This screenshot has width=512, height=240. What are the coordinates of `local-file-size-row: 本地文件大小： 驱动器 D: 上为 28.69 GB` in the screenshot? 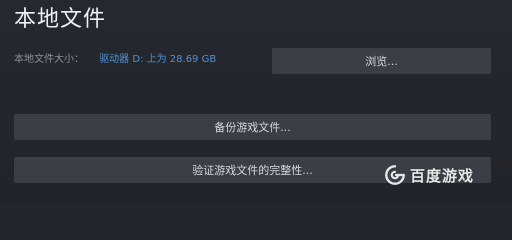 It's located at (115, 60).